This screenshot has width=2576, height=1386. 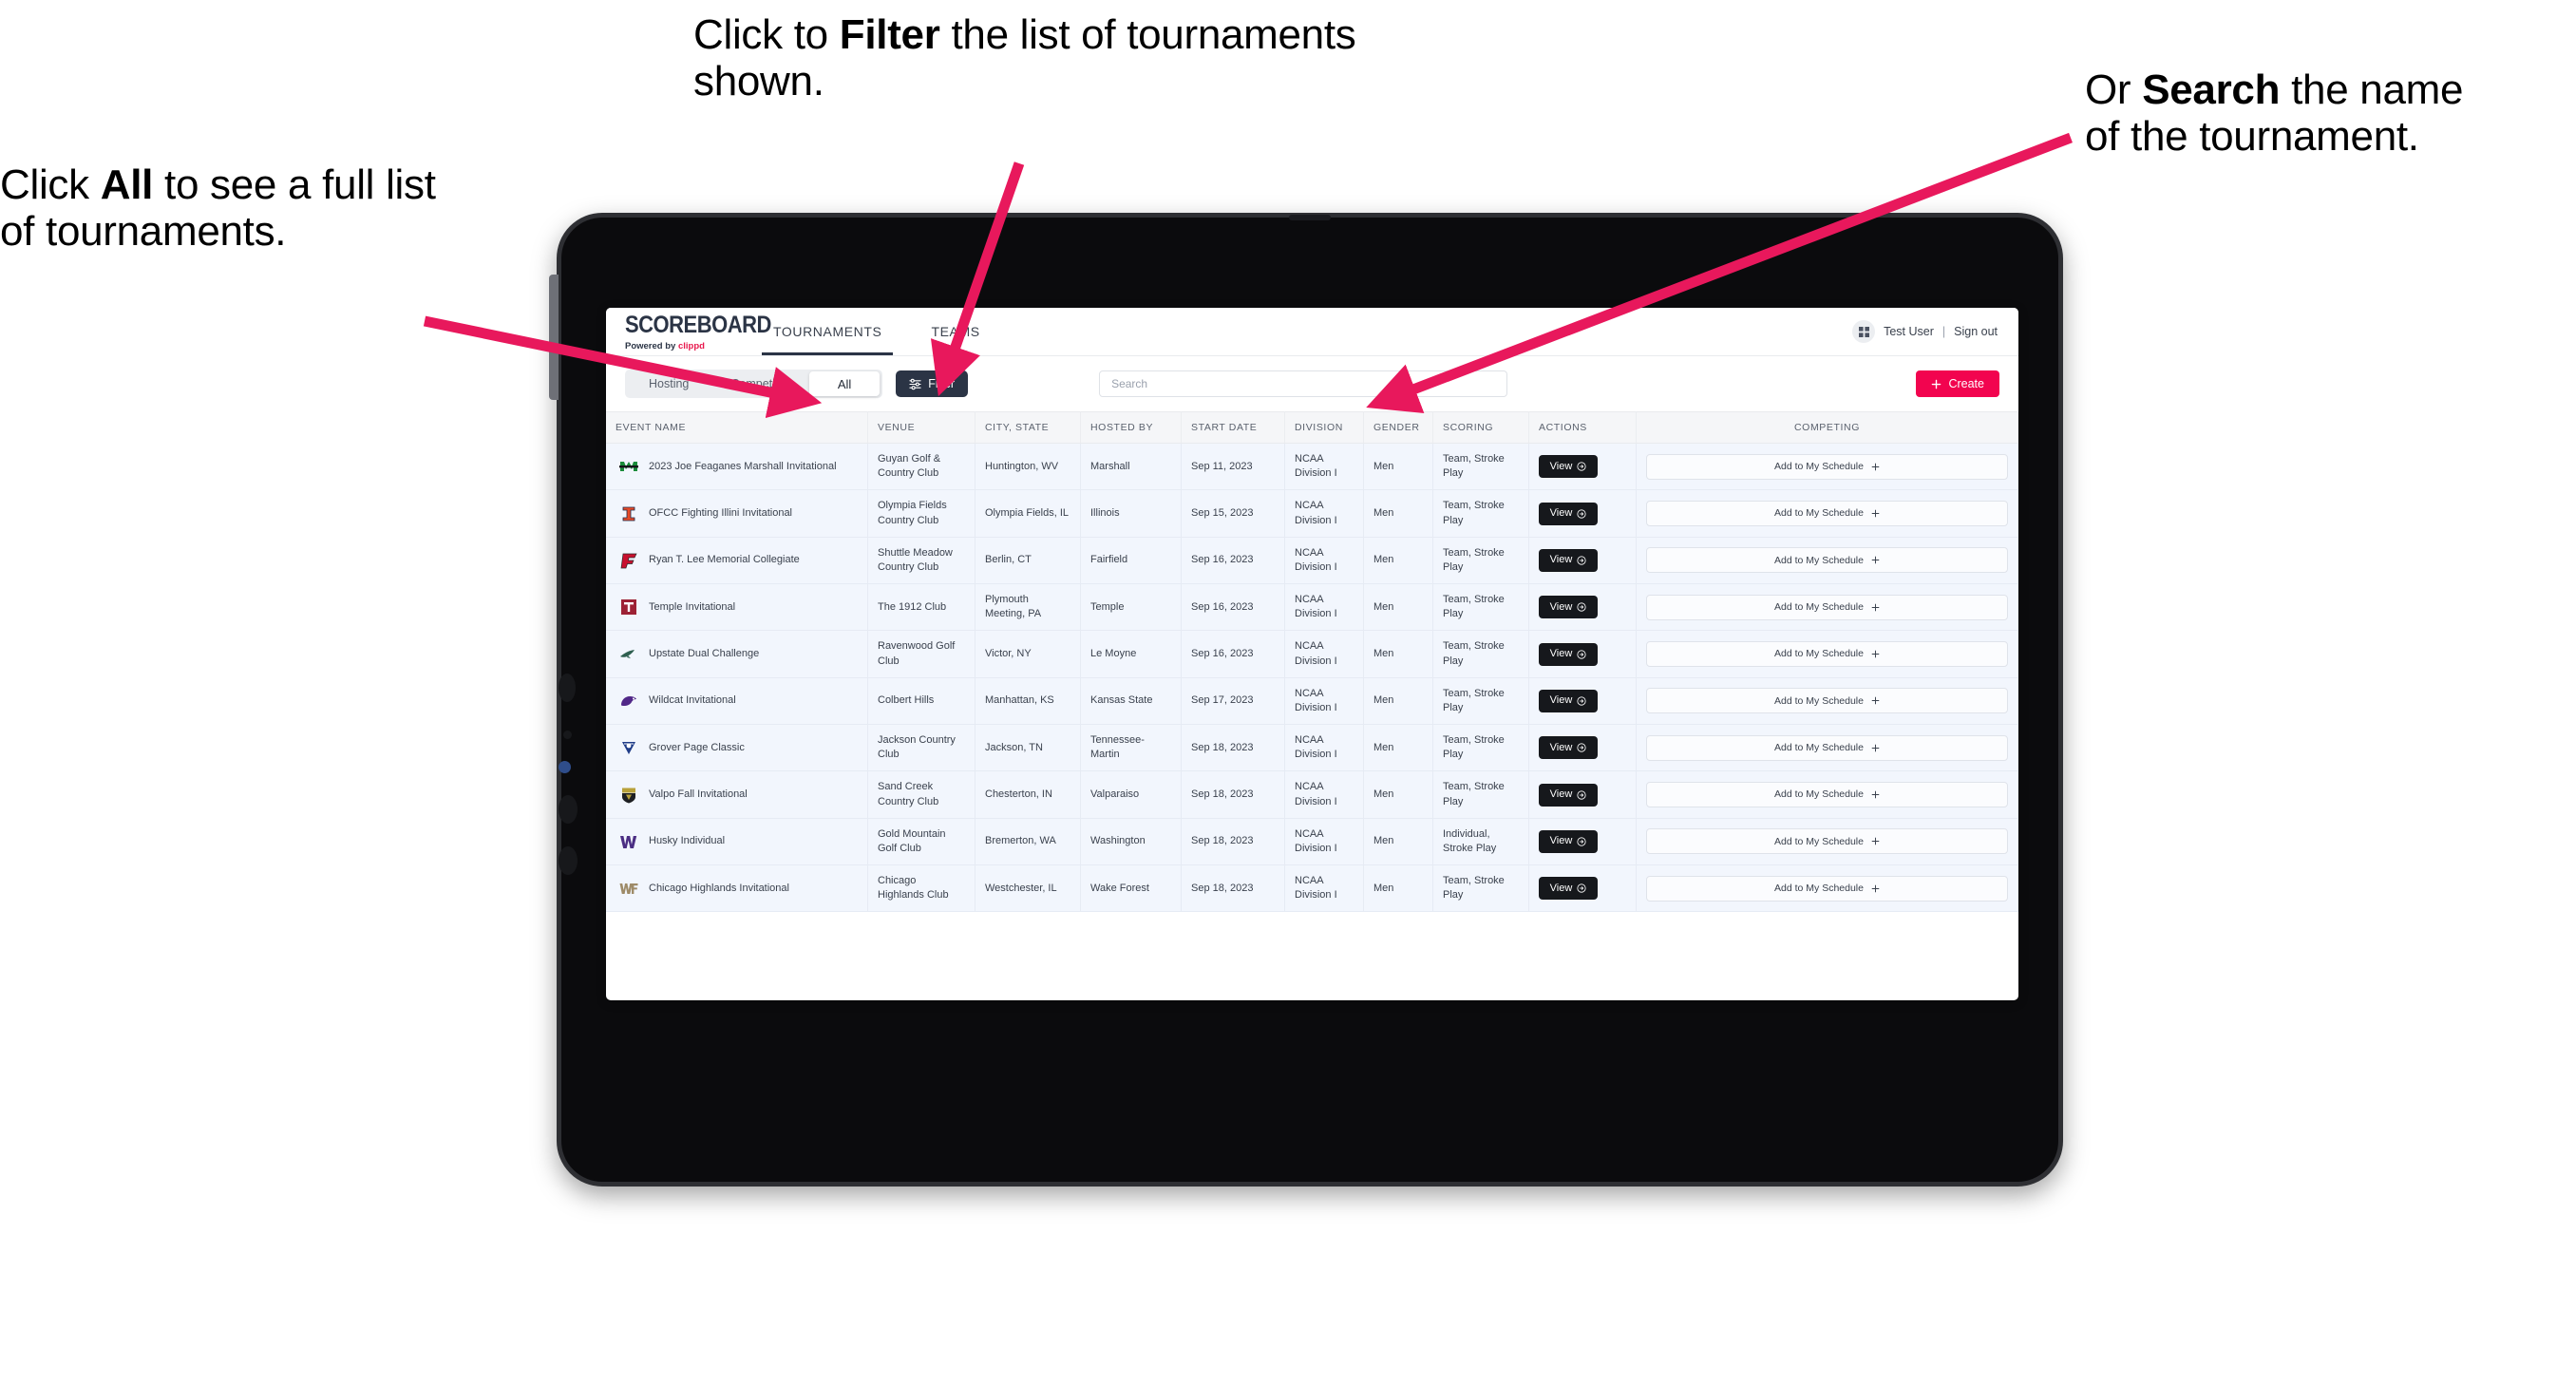 What do you see at coordinates (1976, 331) in the screenshot?
I see `sign-out-link: Sign out` at bounding box center [1976, 331].